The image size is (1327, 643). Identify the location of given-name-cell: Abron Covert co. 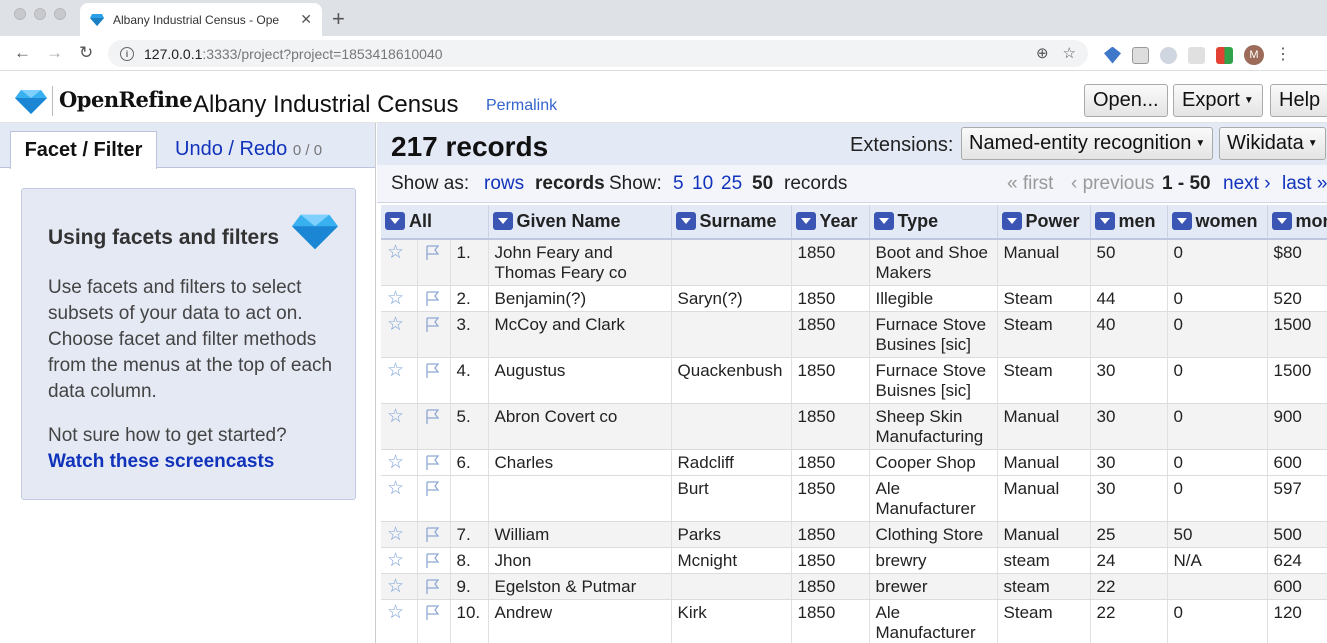
(580, 426).